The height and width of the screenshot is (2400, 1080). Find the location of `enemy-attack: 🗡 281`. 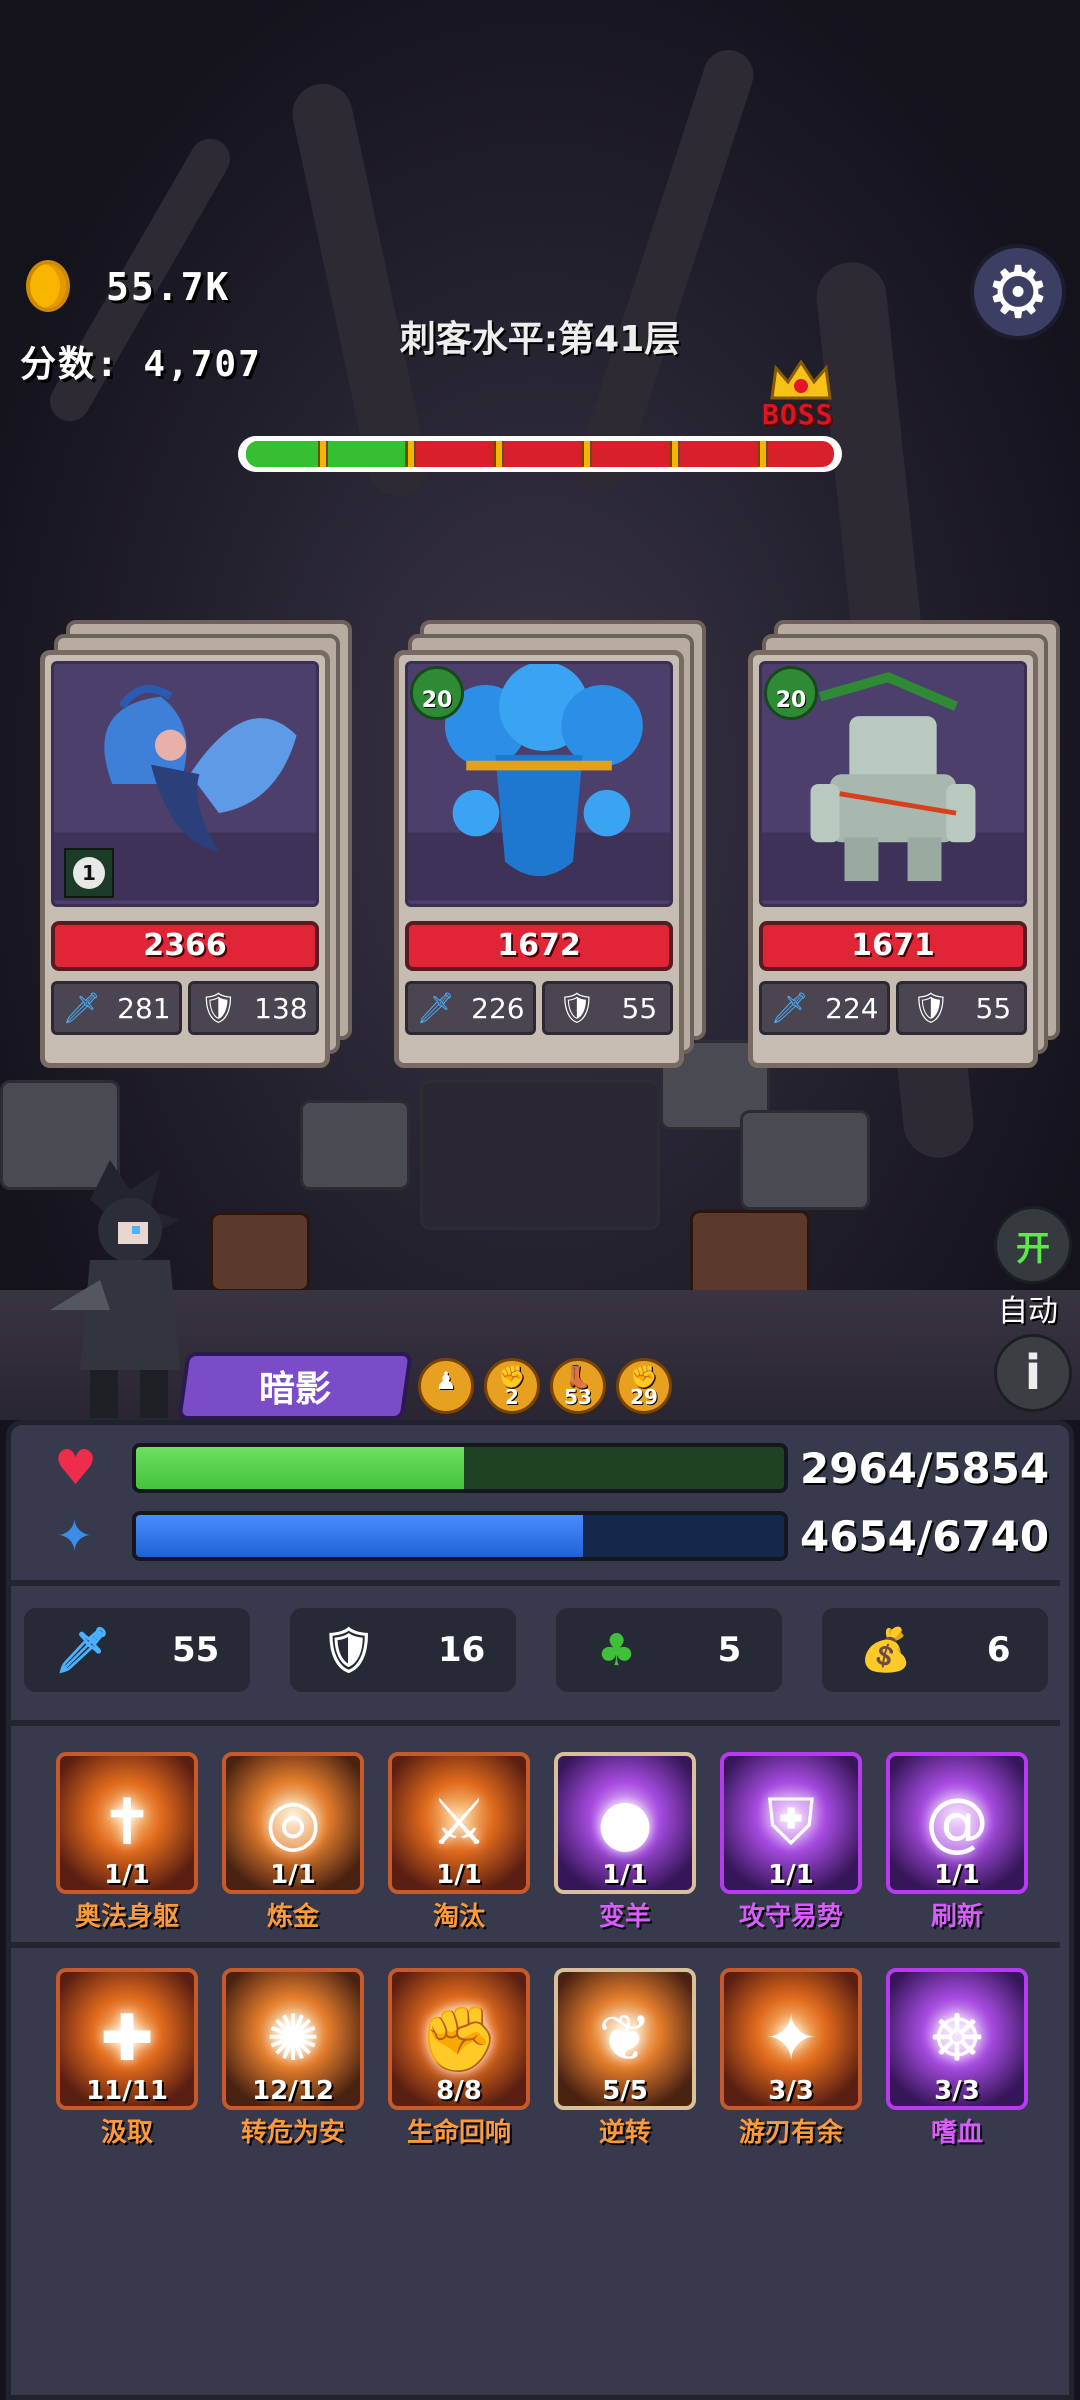

enemy-attack: 🗡 281 is located at coordinates (116, 1008).